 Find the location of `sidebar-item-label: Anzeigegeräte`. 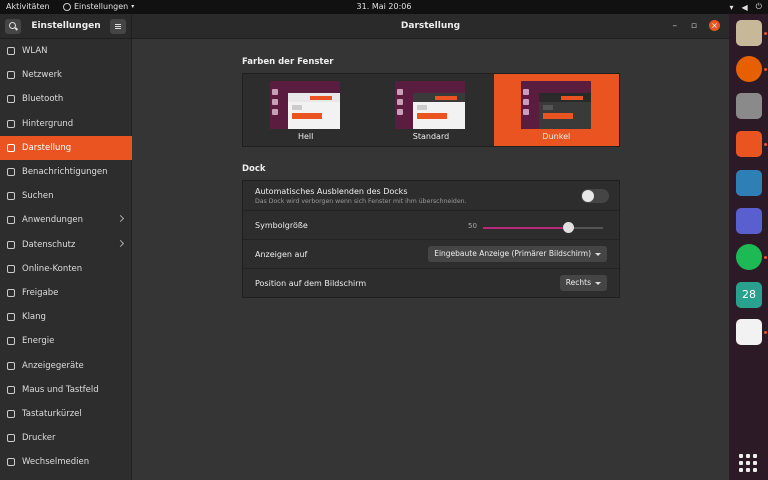

sidebar-item-label: Anzeigegeräte is located at coordinates (53, 365).